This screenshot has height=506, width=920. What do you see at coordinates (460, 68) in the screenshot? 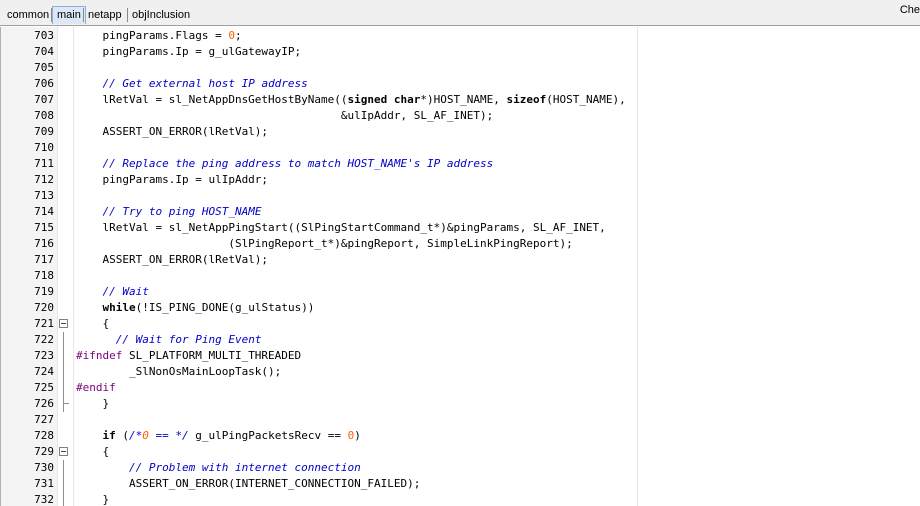
I see `code-line: 705` at bounding box center [460, 68].